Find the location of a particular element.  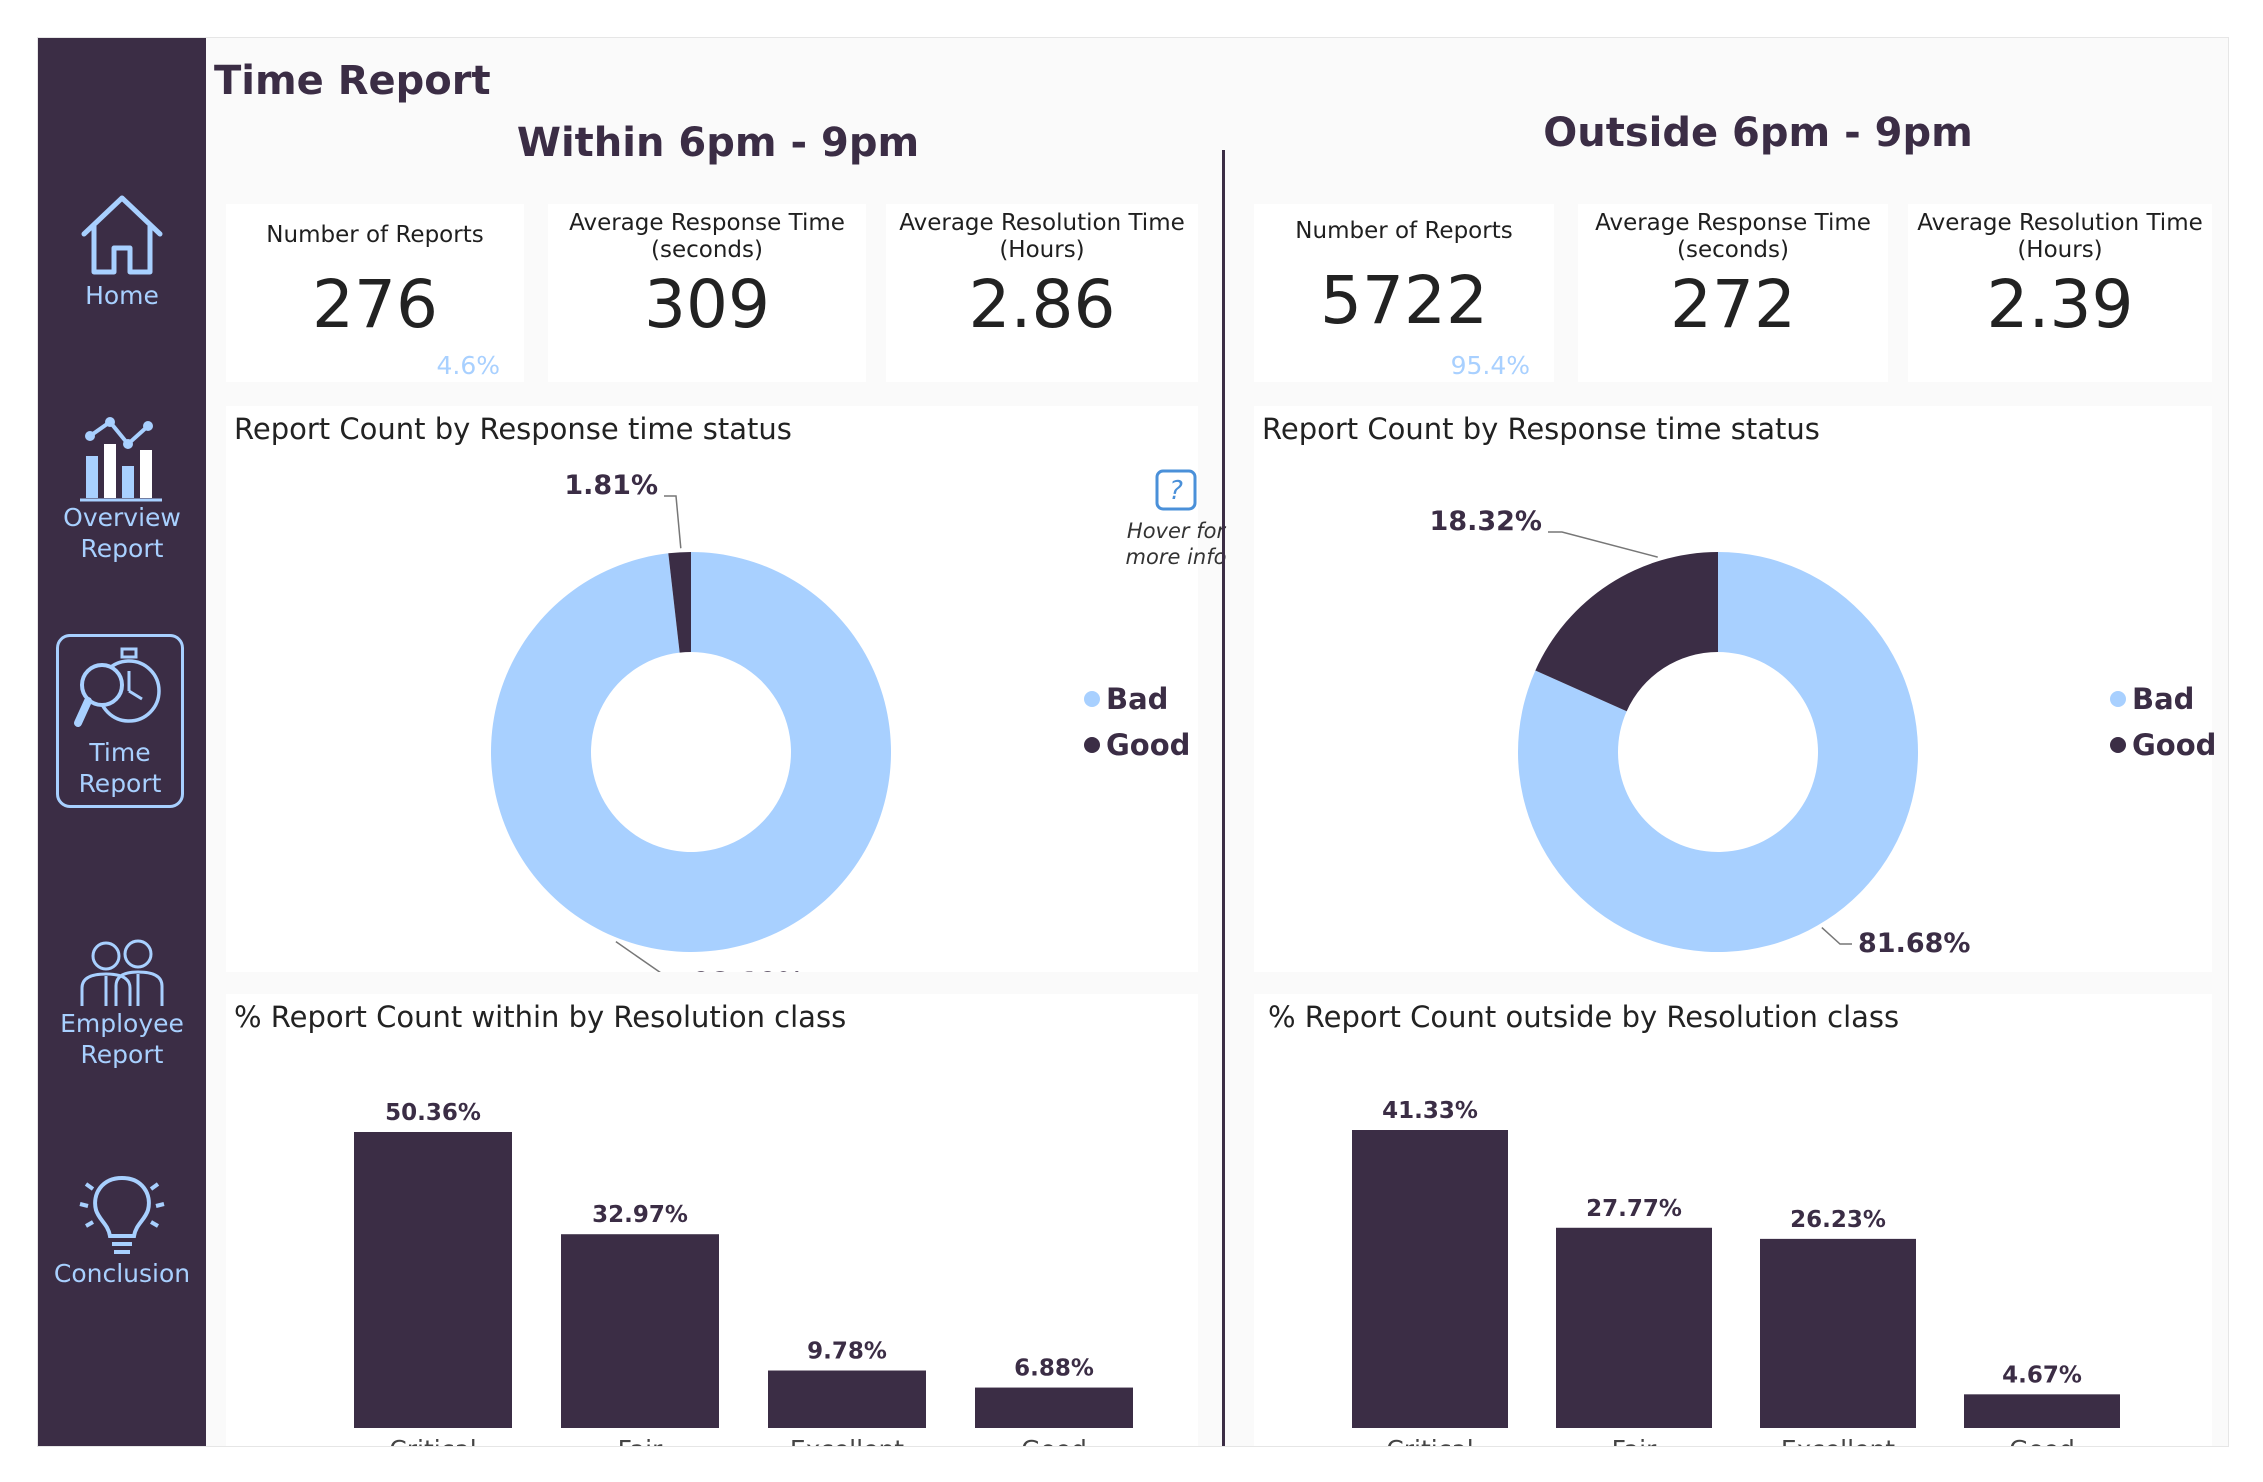

within-section-title: Within 6pm - 9pm is located at coordinates (718, 143).